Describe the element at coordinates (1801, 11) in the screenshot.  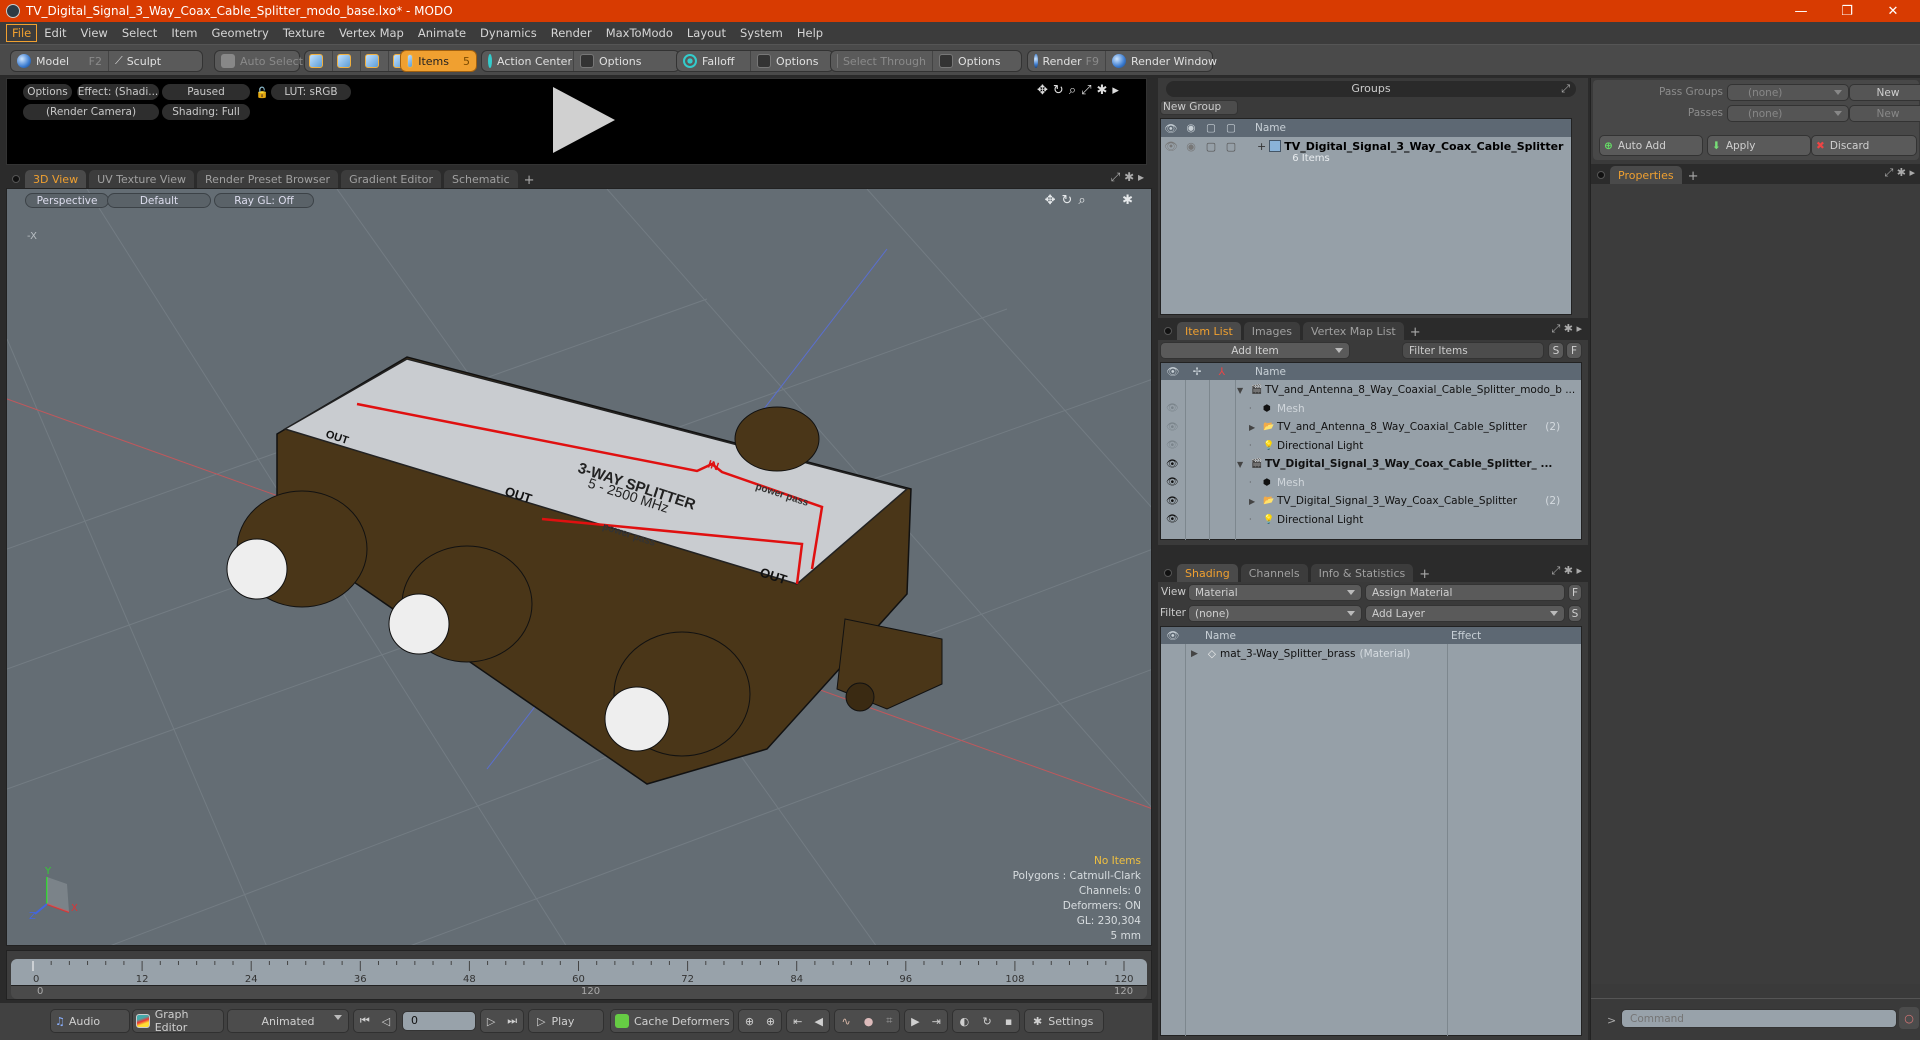
I see `minimize-button: —` at that location.